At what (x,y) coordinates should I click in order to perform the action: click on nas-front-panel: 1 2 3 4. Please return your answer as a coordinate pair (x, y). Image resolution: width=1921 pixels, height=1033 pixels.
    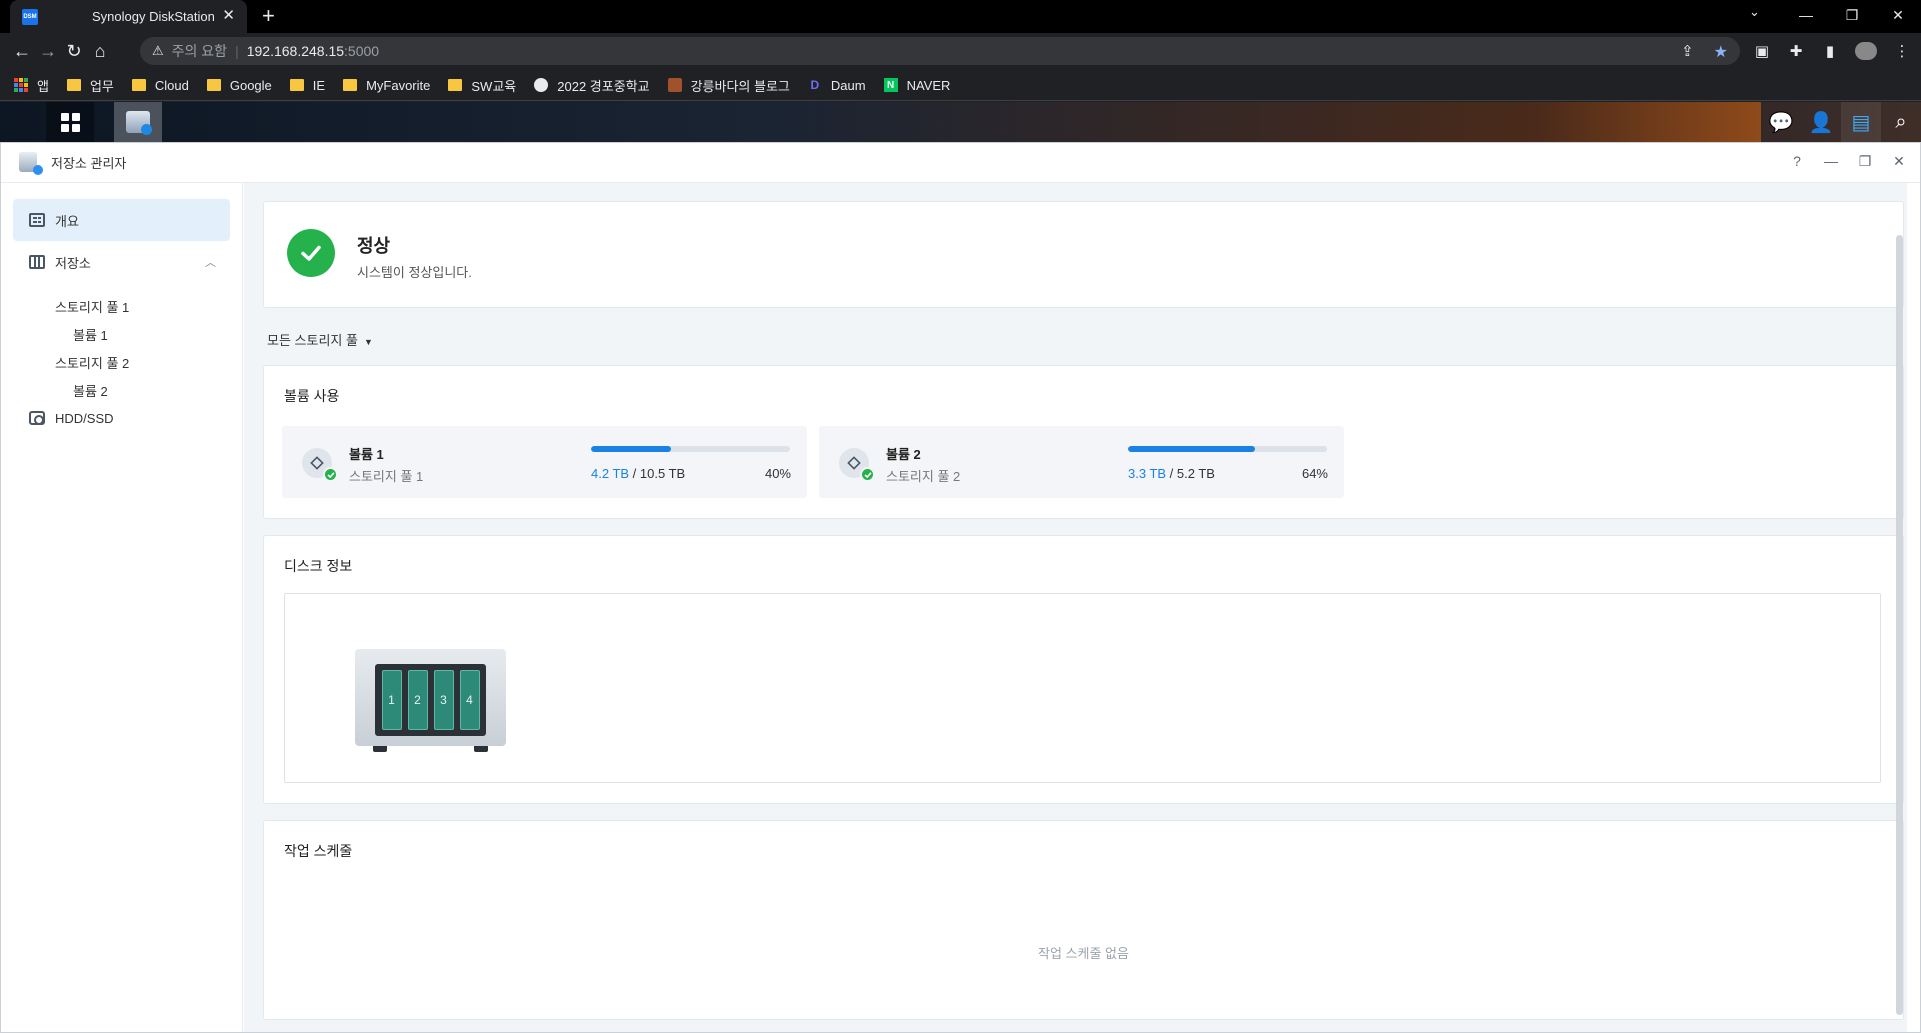
    Looking at the image, I should click on (430, 700).